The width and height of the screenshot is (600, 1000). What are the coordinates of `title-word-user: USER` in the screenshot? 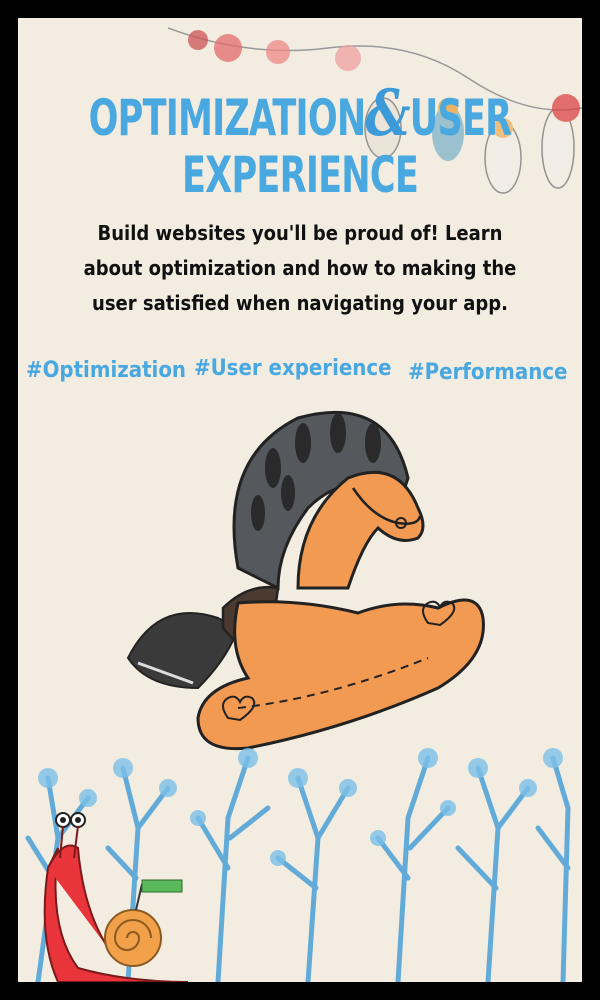 It's located at (460, 118).